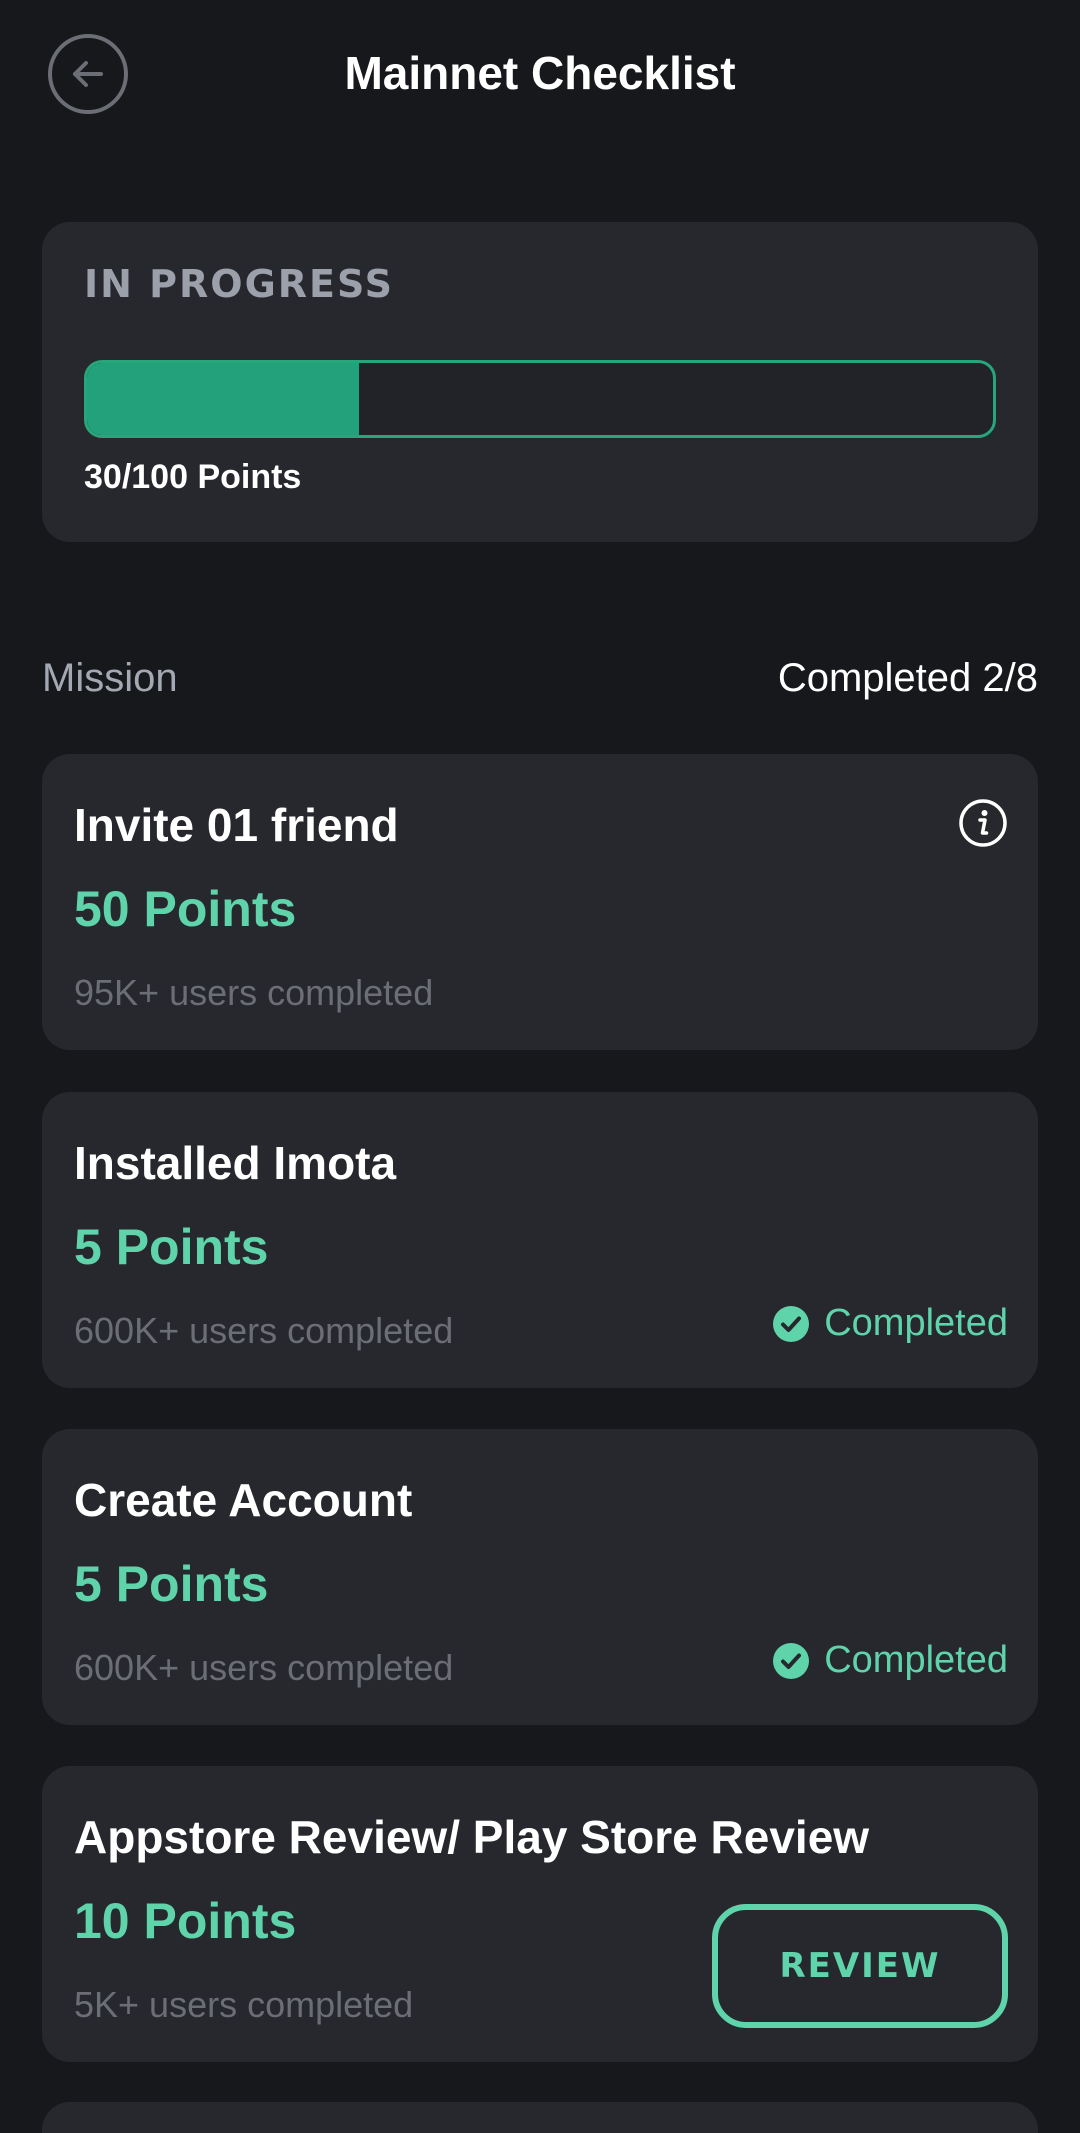 The width and height of the screenshot is (1080, 2133). I want to click on mission-card-partial, so click(540, 2117).